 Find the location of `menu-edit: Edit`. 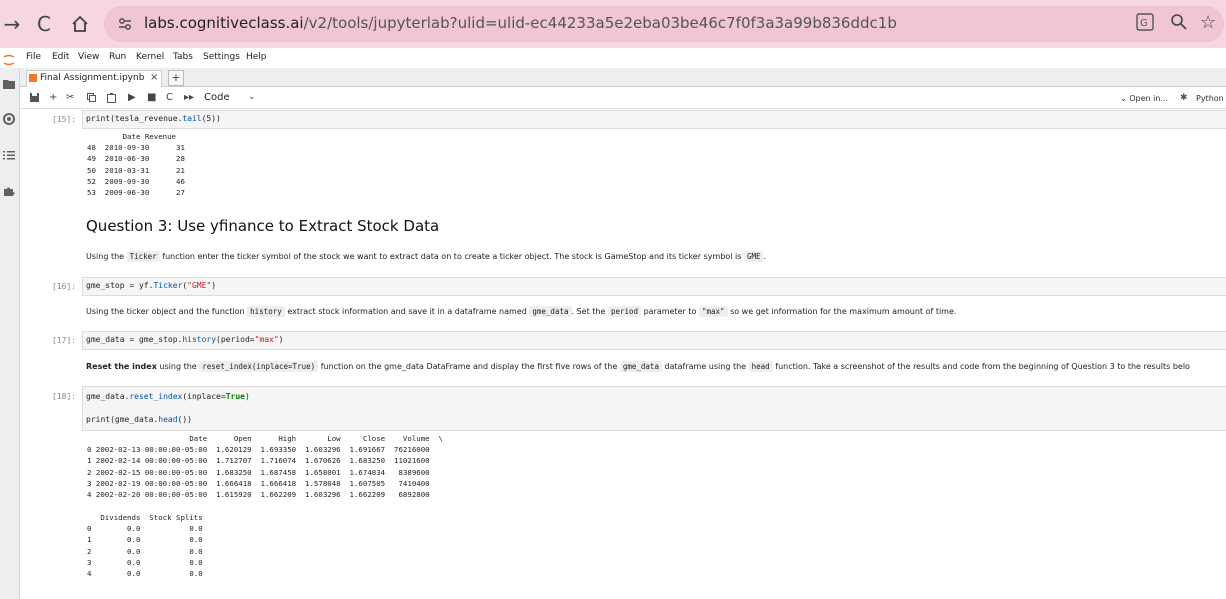

menu-edit: Edit is located at coordinates (60, 57).